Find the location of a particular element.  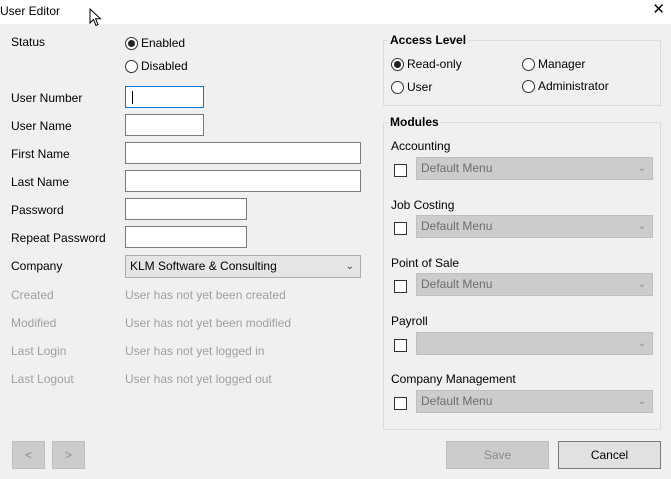

access-level-title: Access Level is located at coordinates (428, 40).